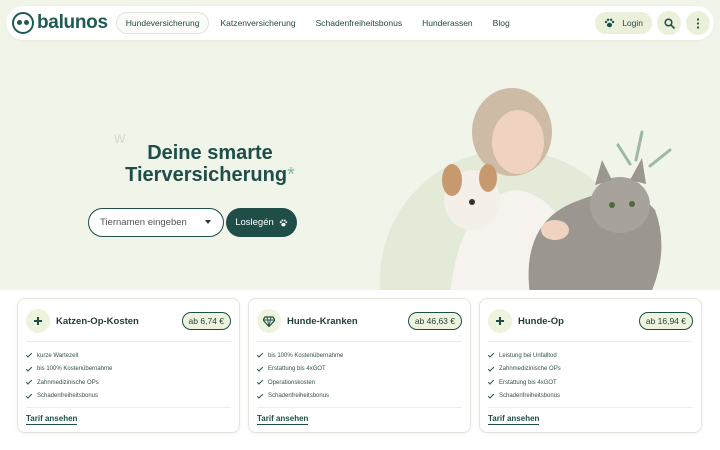 This screenshot has height=450, width=720. Describe the element at coordinates (23, 23) in the screenshot. I see `logo-icon` at that location.